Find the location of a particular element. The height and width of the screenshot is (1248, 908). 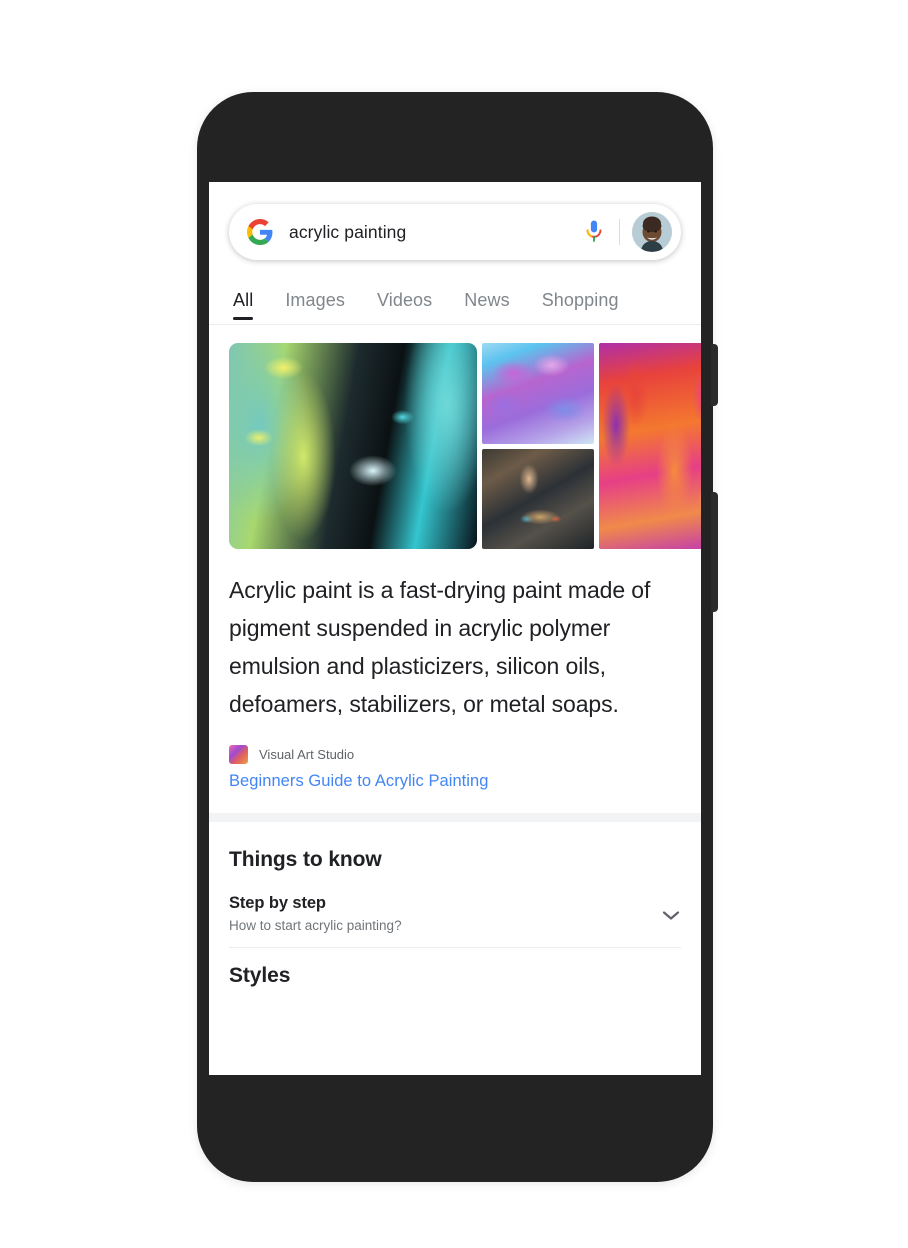

tab-images: Images is located at coordinates (315, 307).